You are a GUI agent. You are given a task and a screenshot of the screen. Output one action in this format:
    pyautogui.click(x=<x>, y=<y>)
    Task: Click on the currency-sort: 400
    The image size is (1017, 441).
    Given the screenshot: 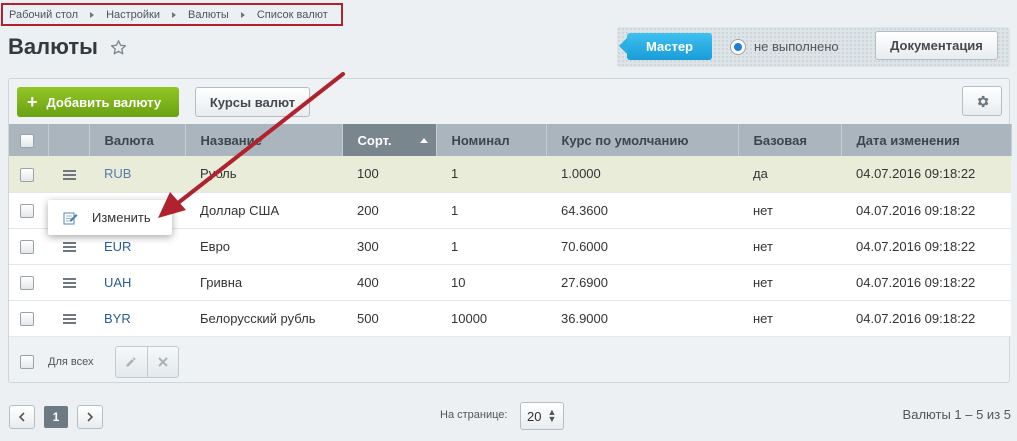 What is the action you would take?
    pyautogui.click(x=389, y=282)
    